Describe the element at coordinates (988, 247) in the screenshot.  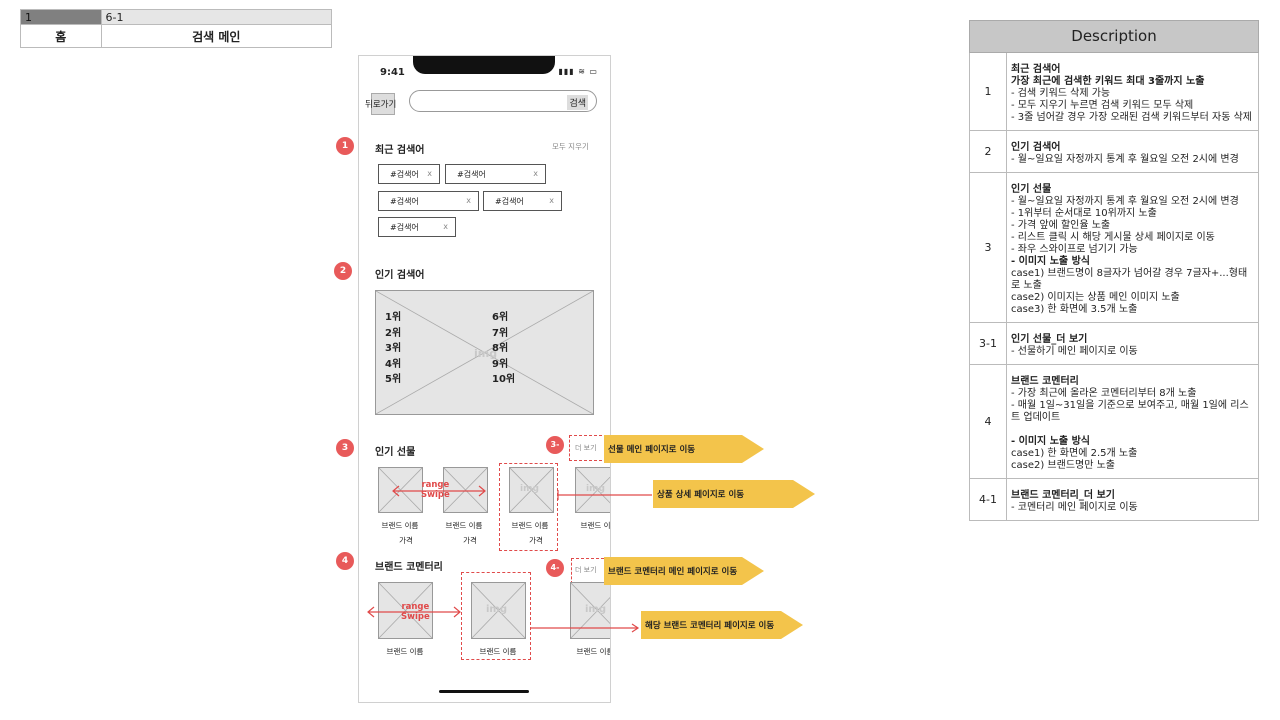
I see `description-row-number: 3` at that location.